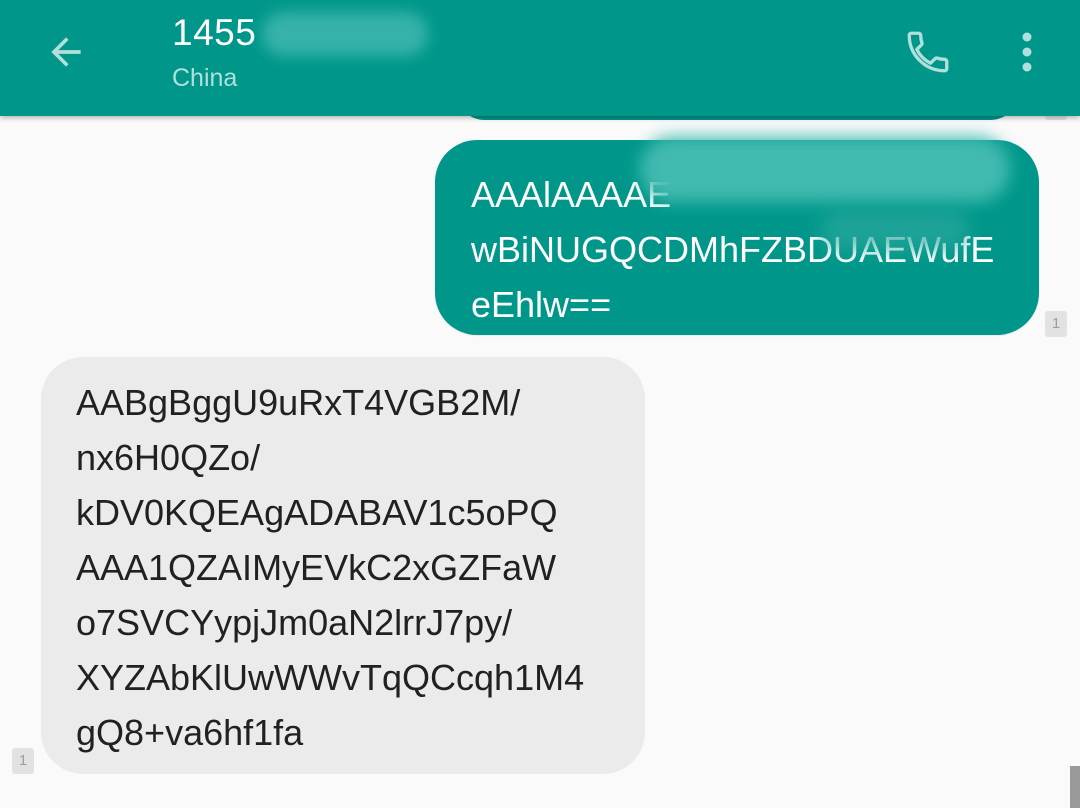 The width and height of the screenshot is (1080, 808). What do you see at coordinates (317, 512) in the screenshot?
I see `message-text-line: kDV0KQEAgADABAV1c5oPQ` at bounding box center [317, 512].